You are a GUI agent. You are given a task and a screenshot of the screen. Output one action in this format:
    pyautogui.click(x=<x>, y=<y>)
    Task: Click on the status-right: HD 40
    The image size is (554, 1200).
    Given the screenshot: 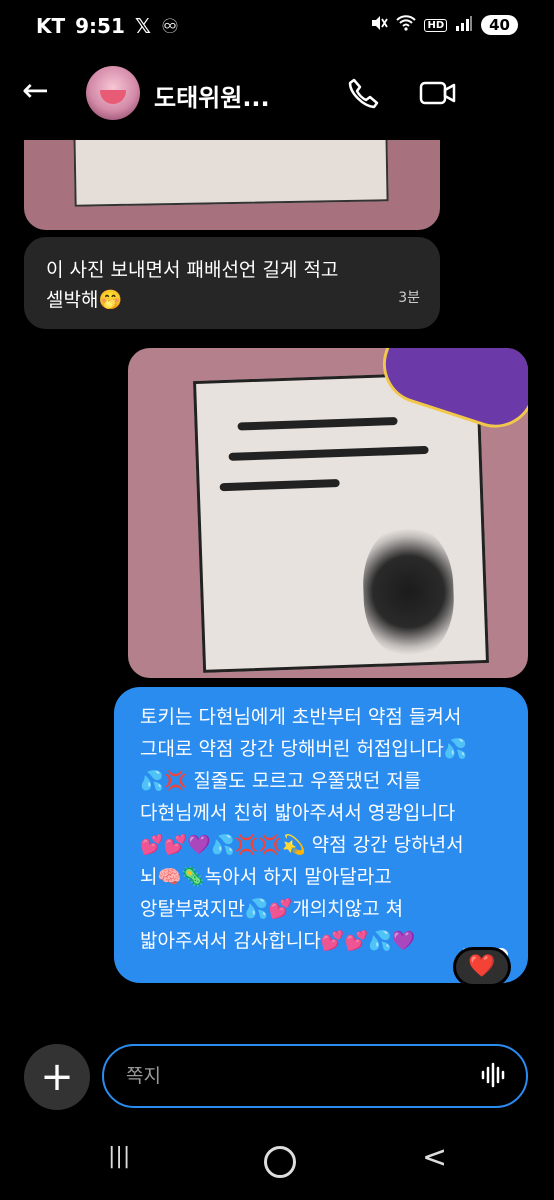 What is the action you would take?
    pyautogui.click(x=444, y=25)
    